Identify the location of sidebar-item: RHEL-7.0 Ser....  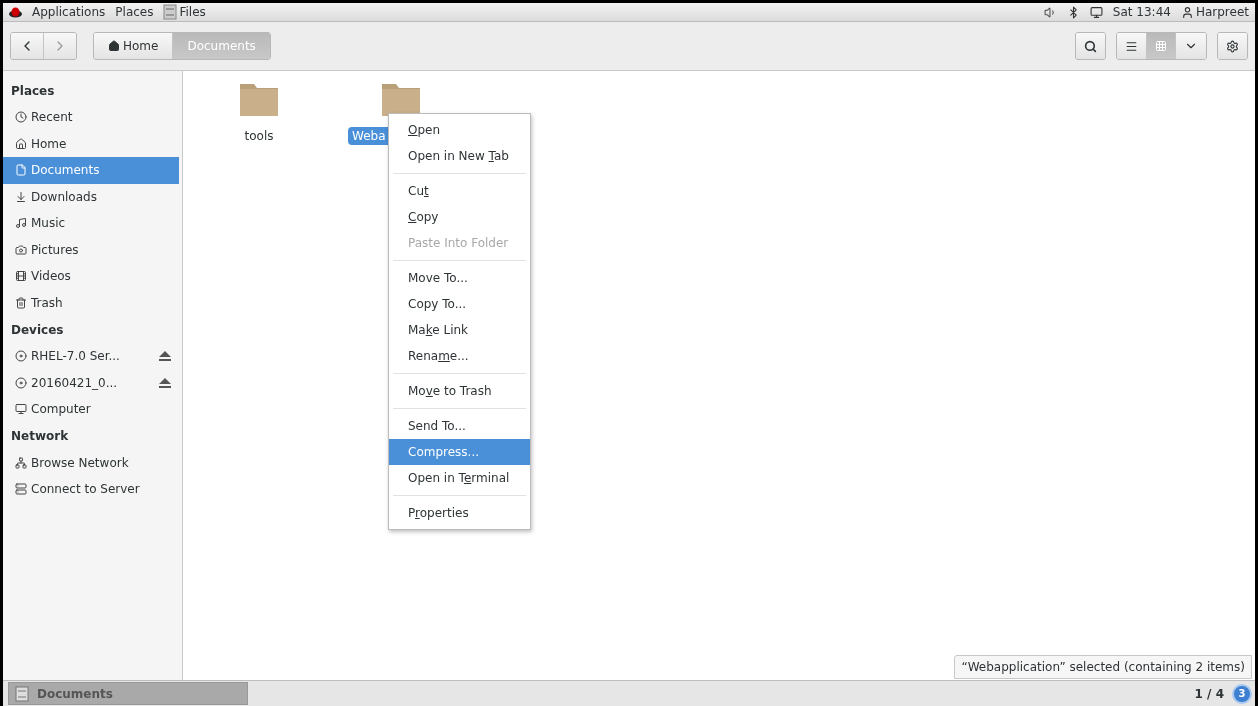
(91, 356).